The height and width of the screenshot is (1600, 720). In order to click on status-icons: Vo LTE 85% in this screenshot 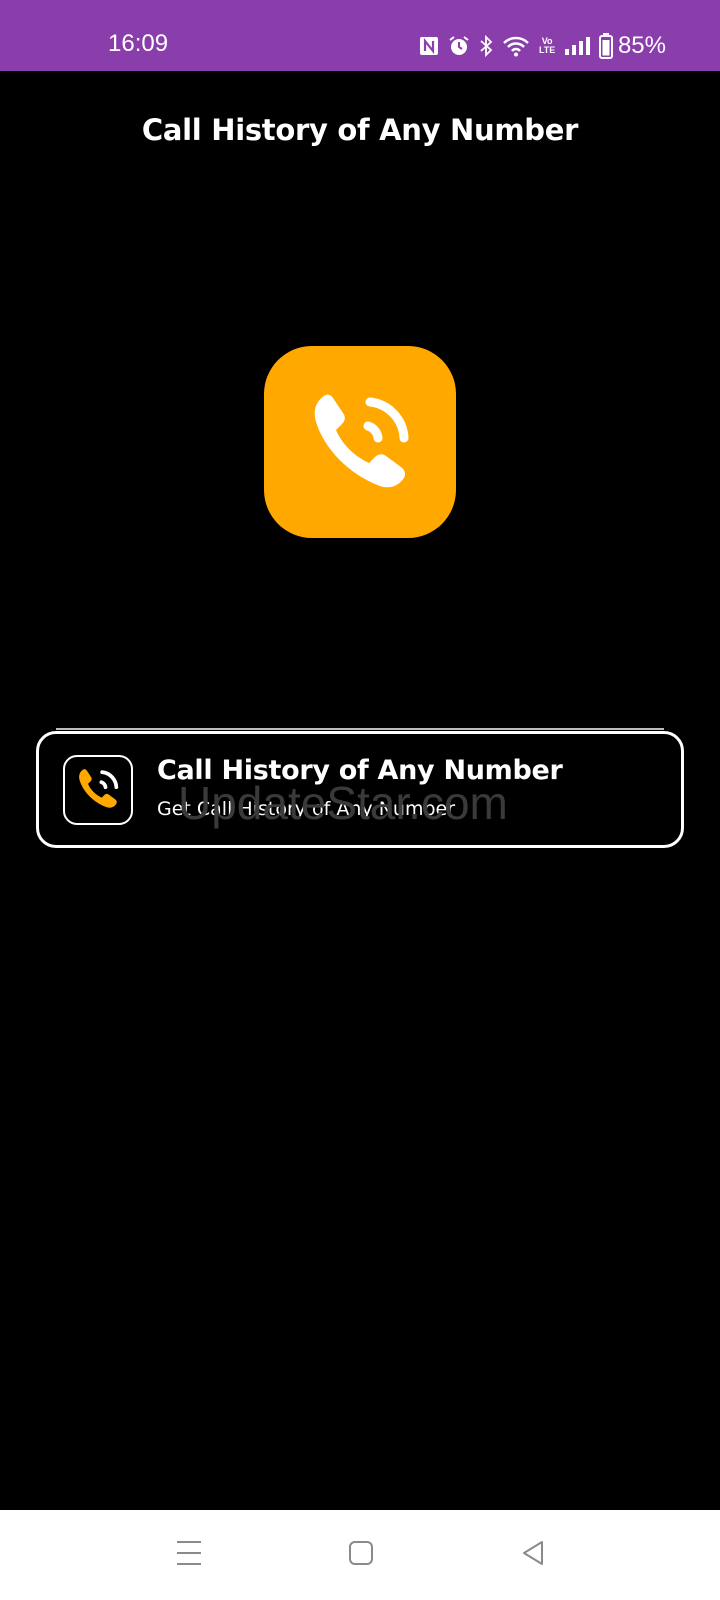, I will do `click(542, 46)`.